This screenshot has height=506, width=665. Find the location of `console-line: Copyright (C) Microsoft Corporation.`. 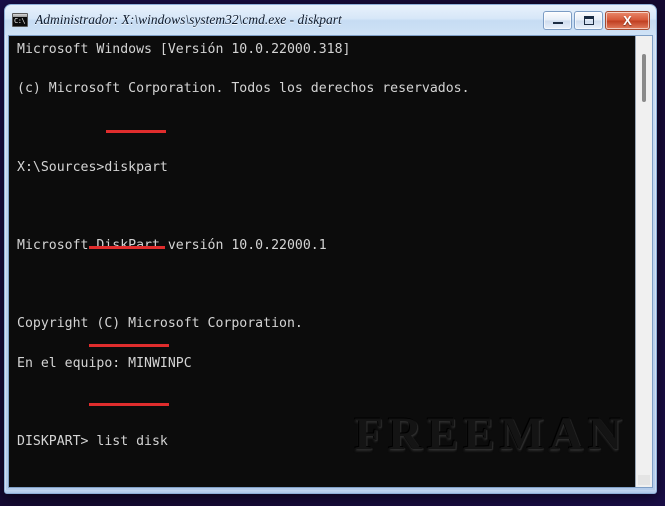

console-line: Copyright (C) Microsoft Corporation. is located at coordinates (160, 324).